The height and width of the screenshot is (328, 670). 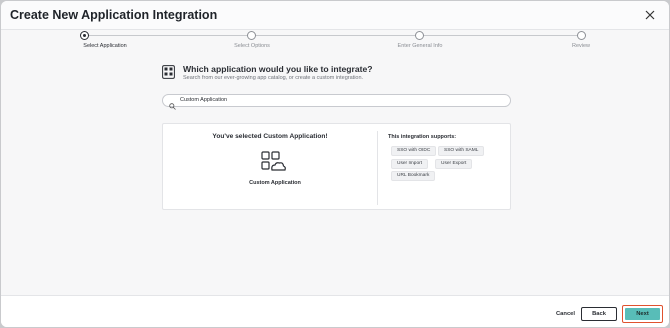 What do you see at coordinates (413, 176) in the screenshot?
I see `tag-url-bookmark: URL Bookmark` at bounding box center [413, 176].